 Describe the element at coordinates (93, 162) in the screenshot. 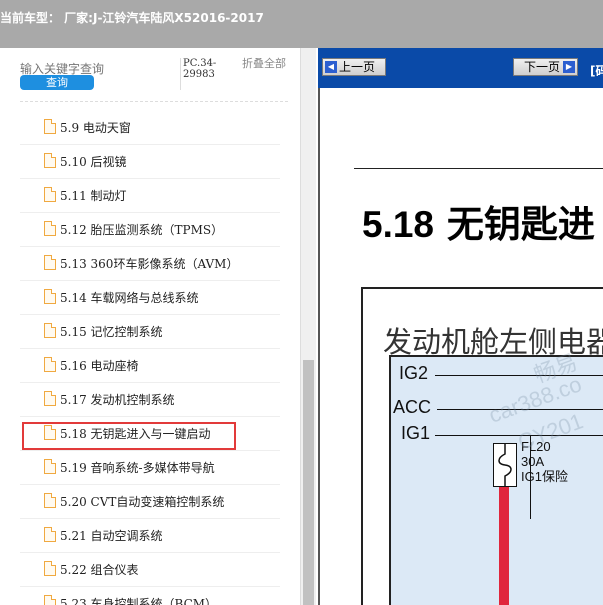

I see `tree-item-label: 5.10 后视镜` at that location.